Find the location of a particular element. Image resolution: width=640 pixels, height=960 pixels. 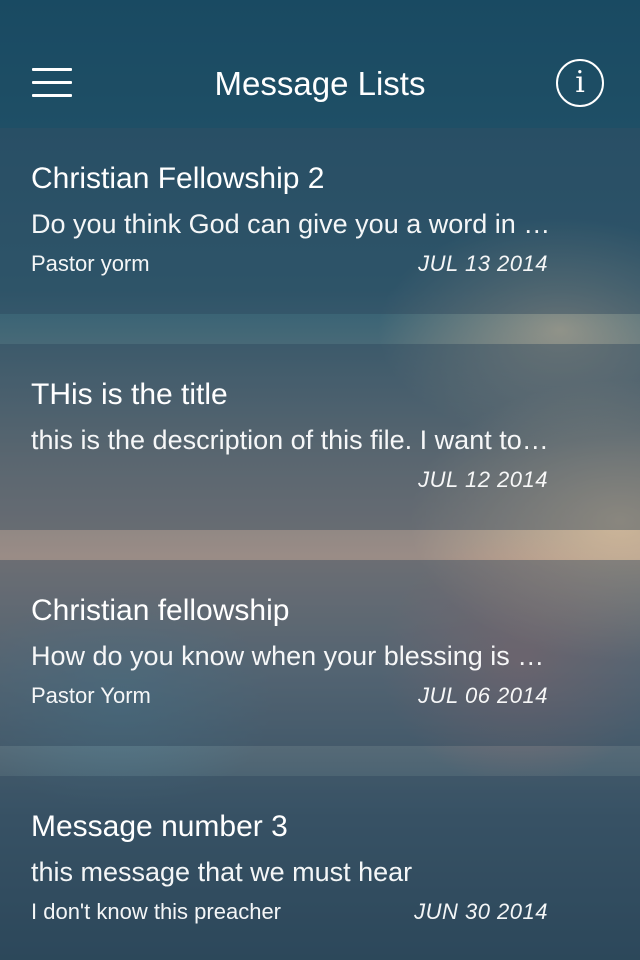

message-date: JUL 13 2014 is located at coordinates (483, 263).